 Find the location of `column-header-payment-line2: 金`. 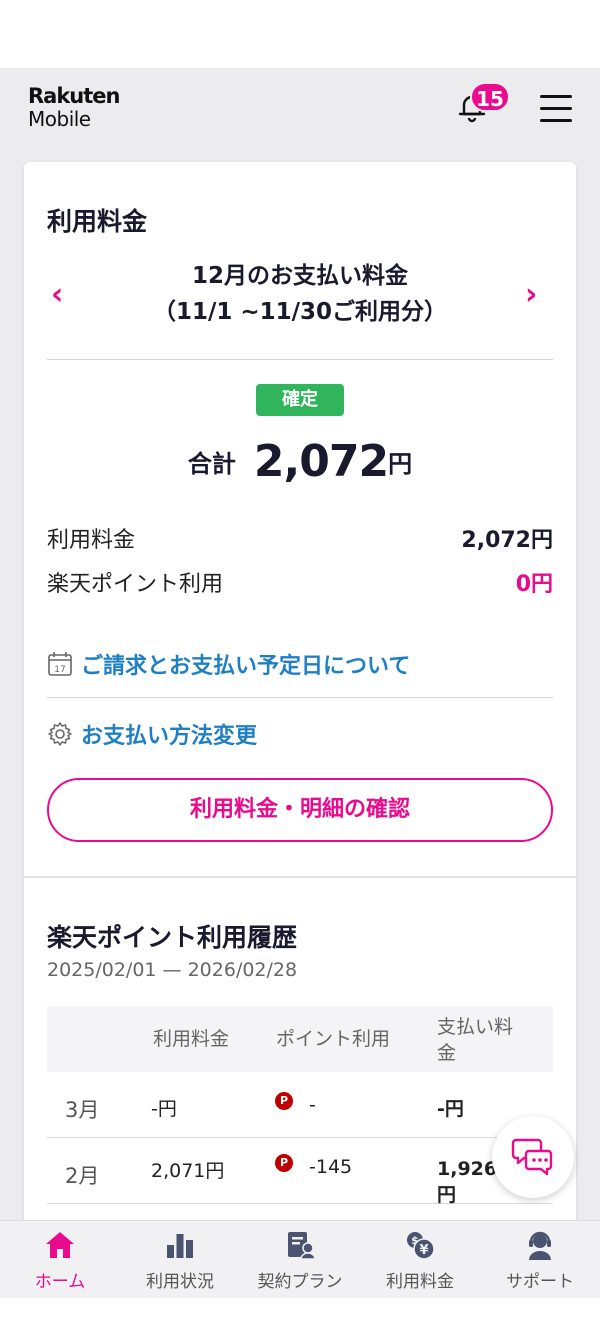

column-header-payment-line2: 金 is located at coordinates (447, 1053).